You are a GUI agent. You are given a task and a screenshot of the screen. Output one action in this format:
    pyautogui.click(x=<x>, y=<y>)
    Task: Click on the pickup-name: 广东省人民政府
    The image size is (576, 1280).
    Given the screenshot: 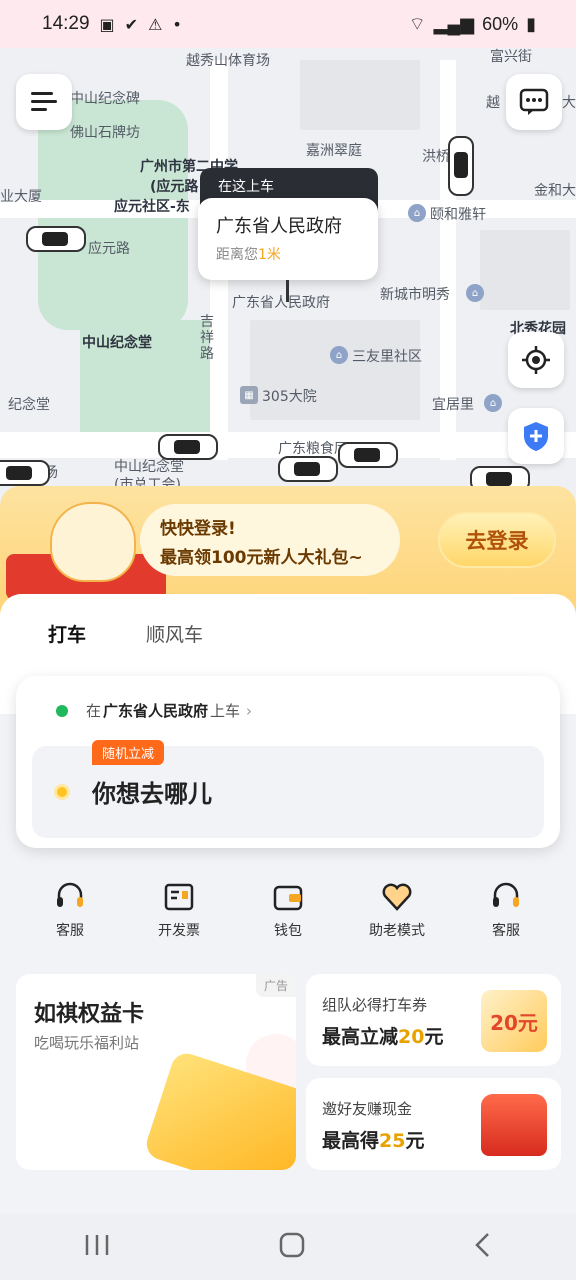 What is the action you would take?
    pyautogui.click(x=279, y=226)
    